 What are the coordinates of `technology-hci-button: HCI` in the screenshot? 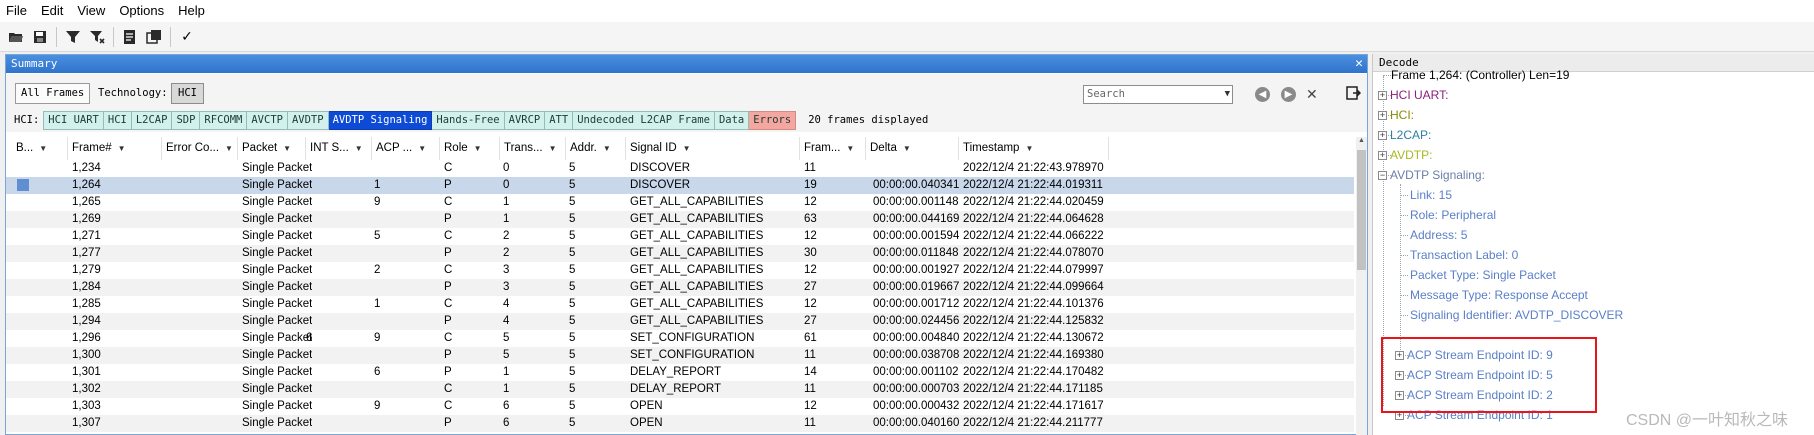 It's located at (187, 93).